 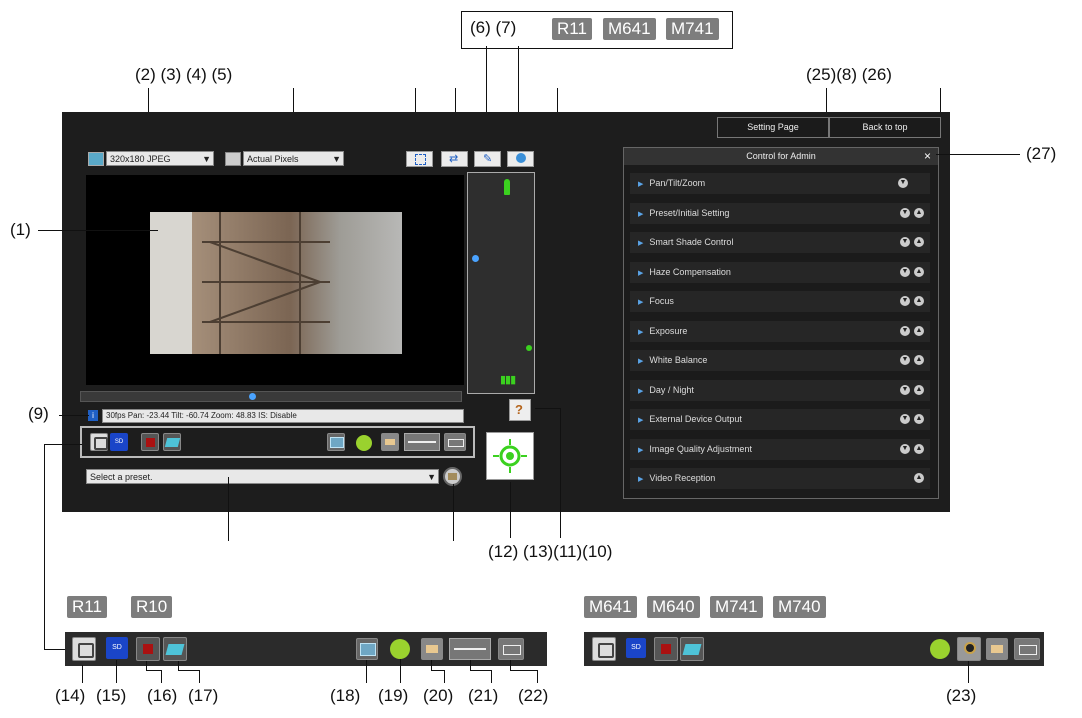 I want to click on snapshot-button-r, so click(x=84, y=649).